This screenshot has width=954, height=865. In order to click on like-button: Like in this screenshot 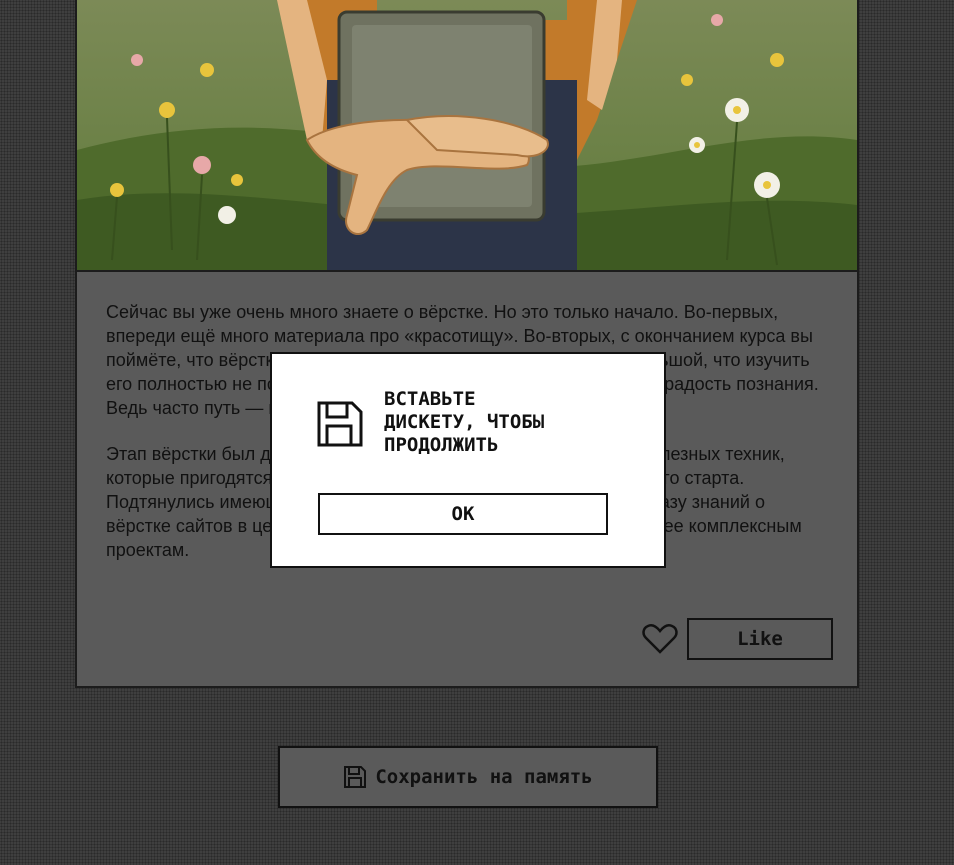, I will do `click(760, 639)`.